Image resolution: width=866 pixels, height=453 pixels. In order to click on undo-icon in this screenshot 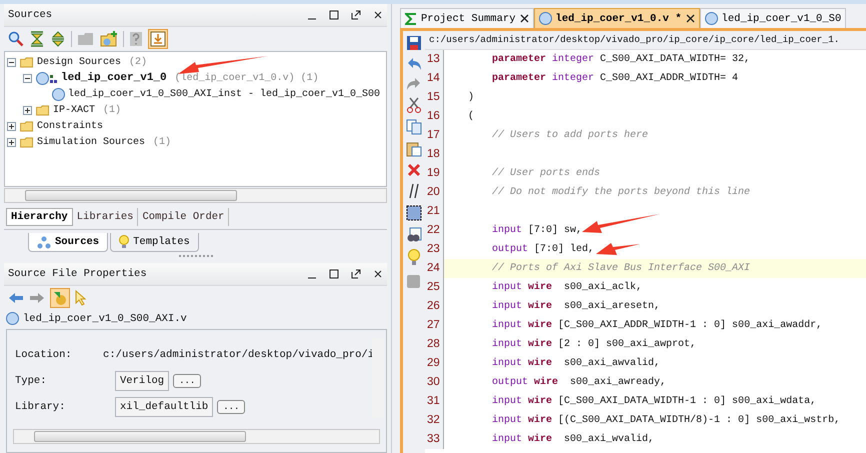, I will do `click(414, 64)`.